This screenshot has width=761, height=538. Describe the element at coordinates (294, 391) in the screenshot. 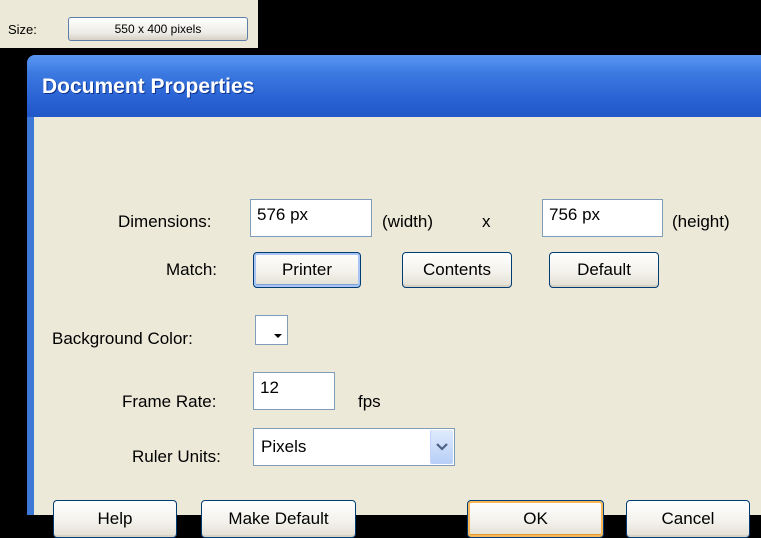

I see `frame-rate-input: 12` at that location.